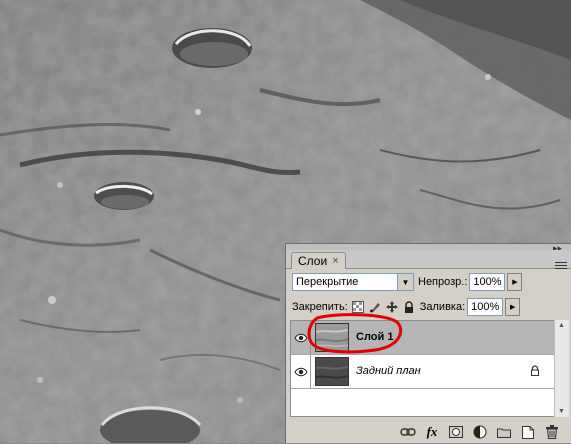  I want to click on layers-bottom-toolbar: fx, so click(428, 432).